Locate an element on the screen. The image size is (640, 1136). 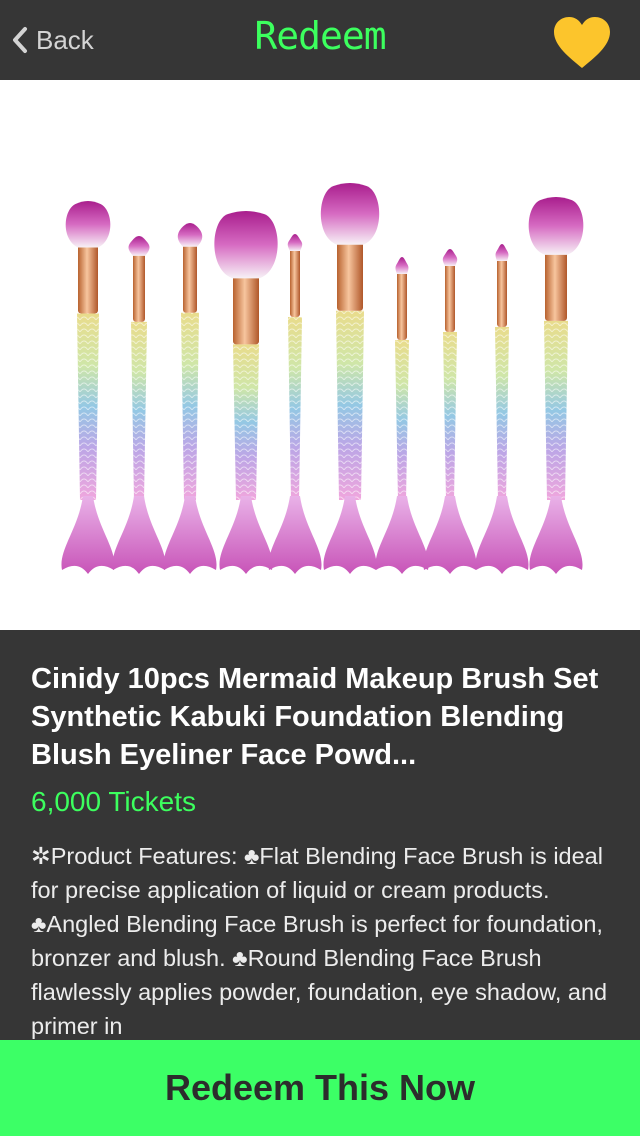
page-title: Redeem is located at coordinates (320, 36).